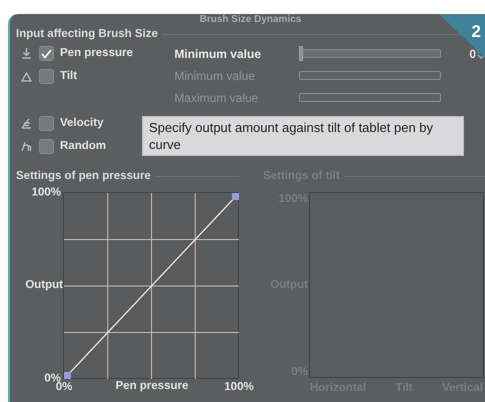  What do you see at coordinates (26, 54) in the screenshot?
I see `pen-pressure-icon` at bounding box center [26, 54].